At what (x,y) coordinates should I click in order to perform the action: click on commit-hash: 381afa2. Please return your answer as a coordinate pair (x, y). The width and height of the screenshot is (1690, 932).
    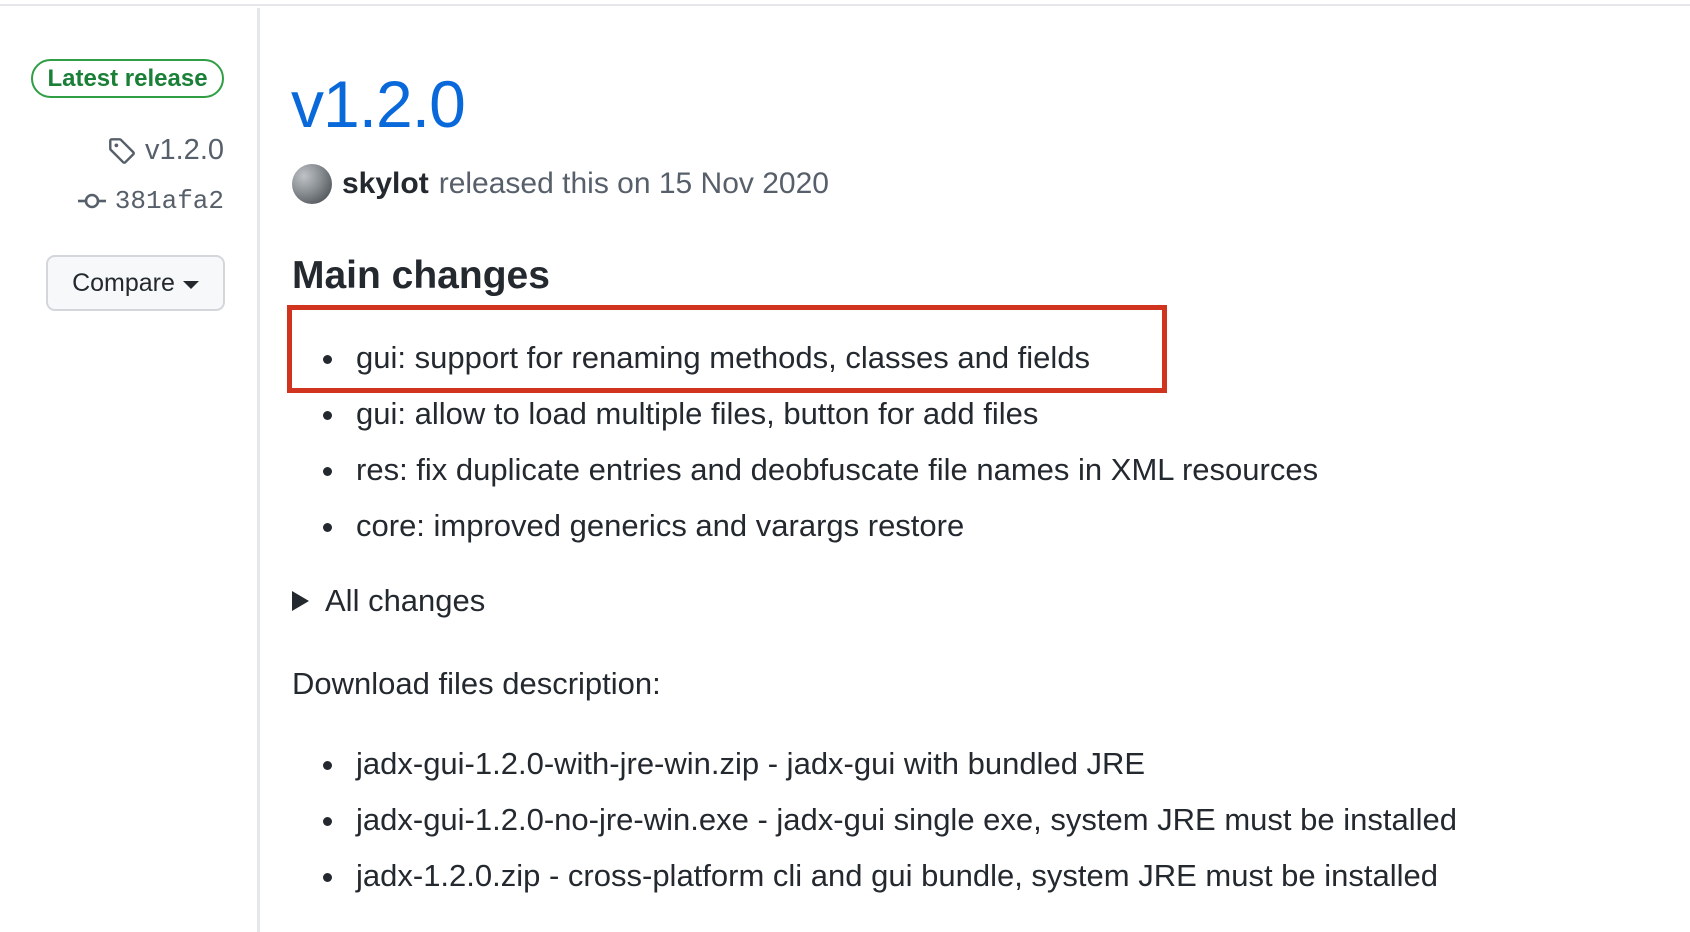
    Looking at the image, I should click on (169, 201).